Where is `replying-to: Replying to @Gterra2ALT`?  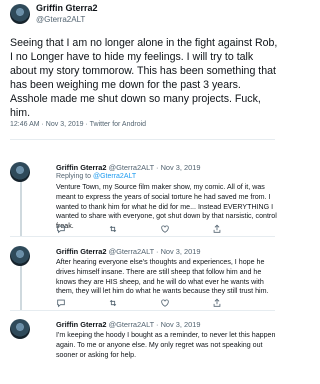
replying-to: Replying to @Gterra2ALT is located at coordinates (96, 176).